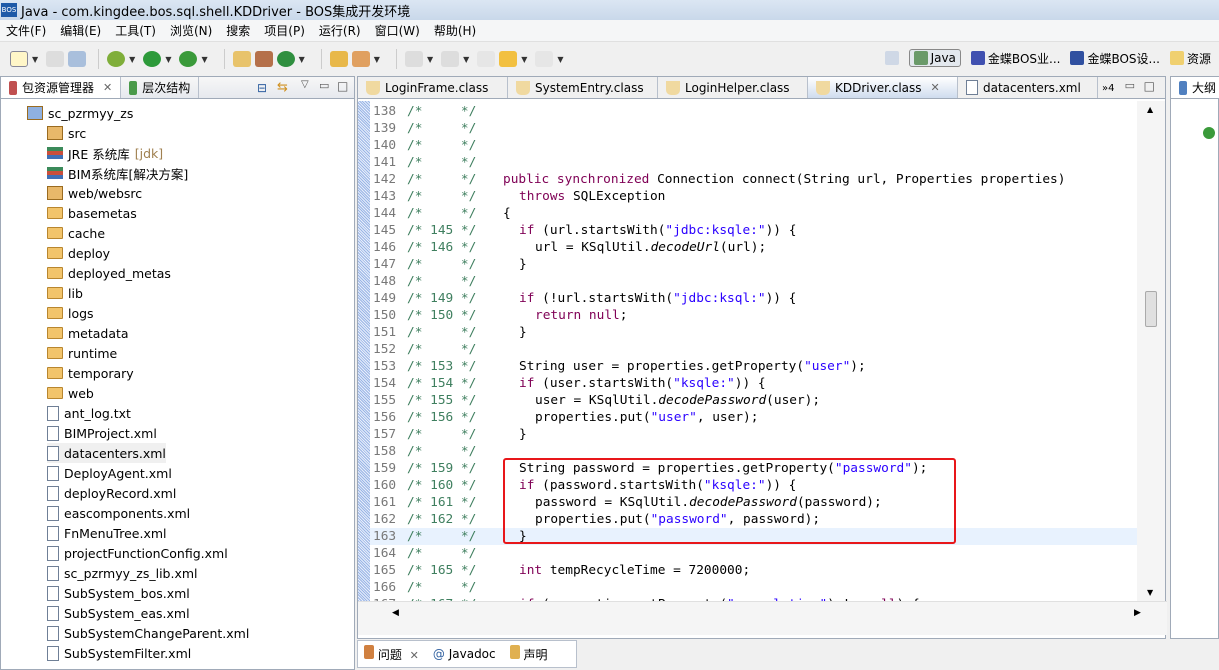 The height and width of the screenshot is (670, 1219). Describe the element at coordinates (285, 59) in the screenshot. I see `new-interface-icon` at that location.